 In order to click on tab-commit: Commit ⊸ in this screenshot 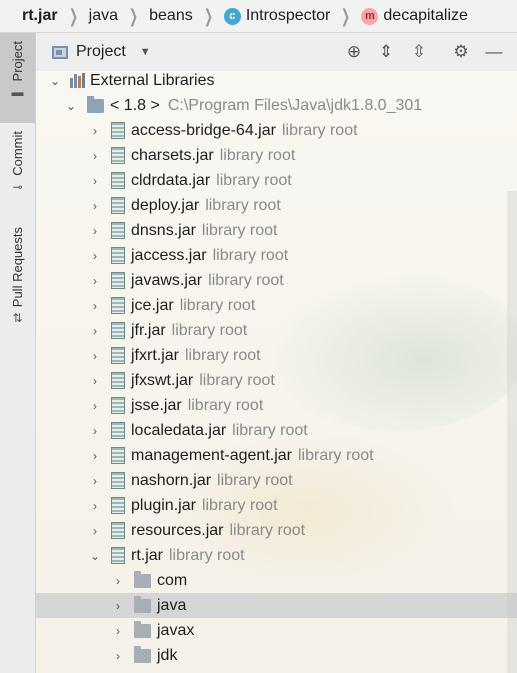, I will do `click(17, 172)`.